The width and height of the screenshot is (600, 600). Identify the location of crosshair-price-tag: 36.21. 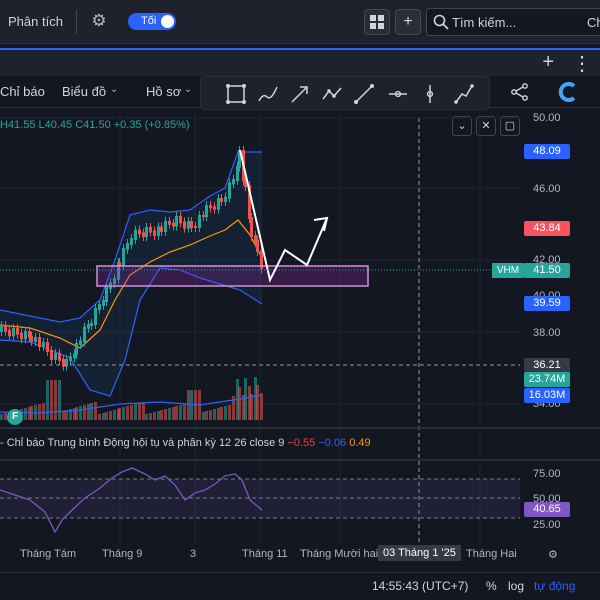
(547, 365).